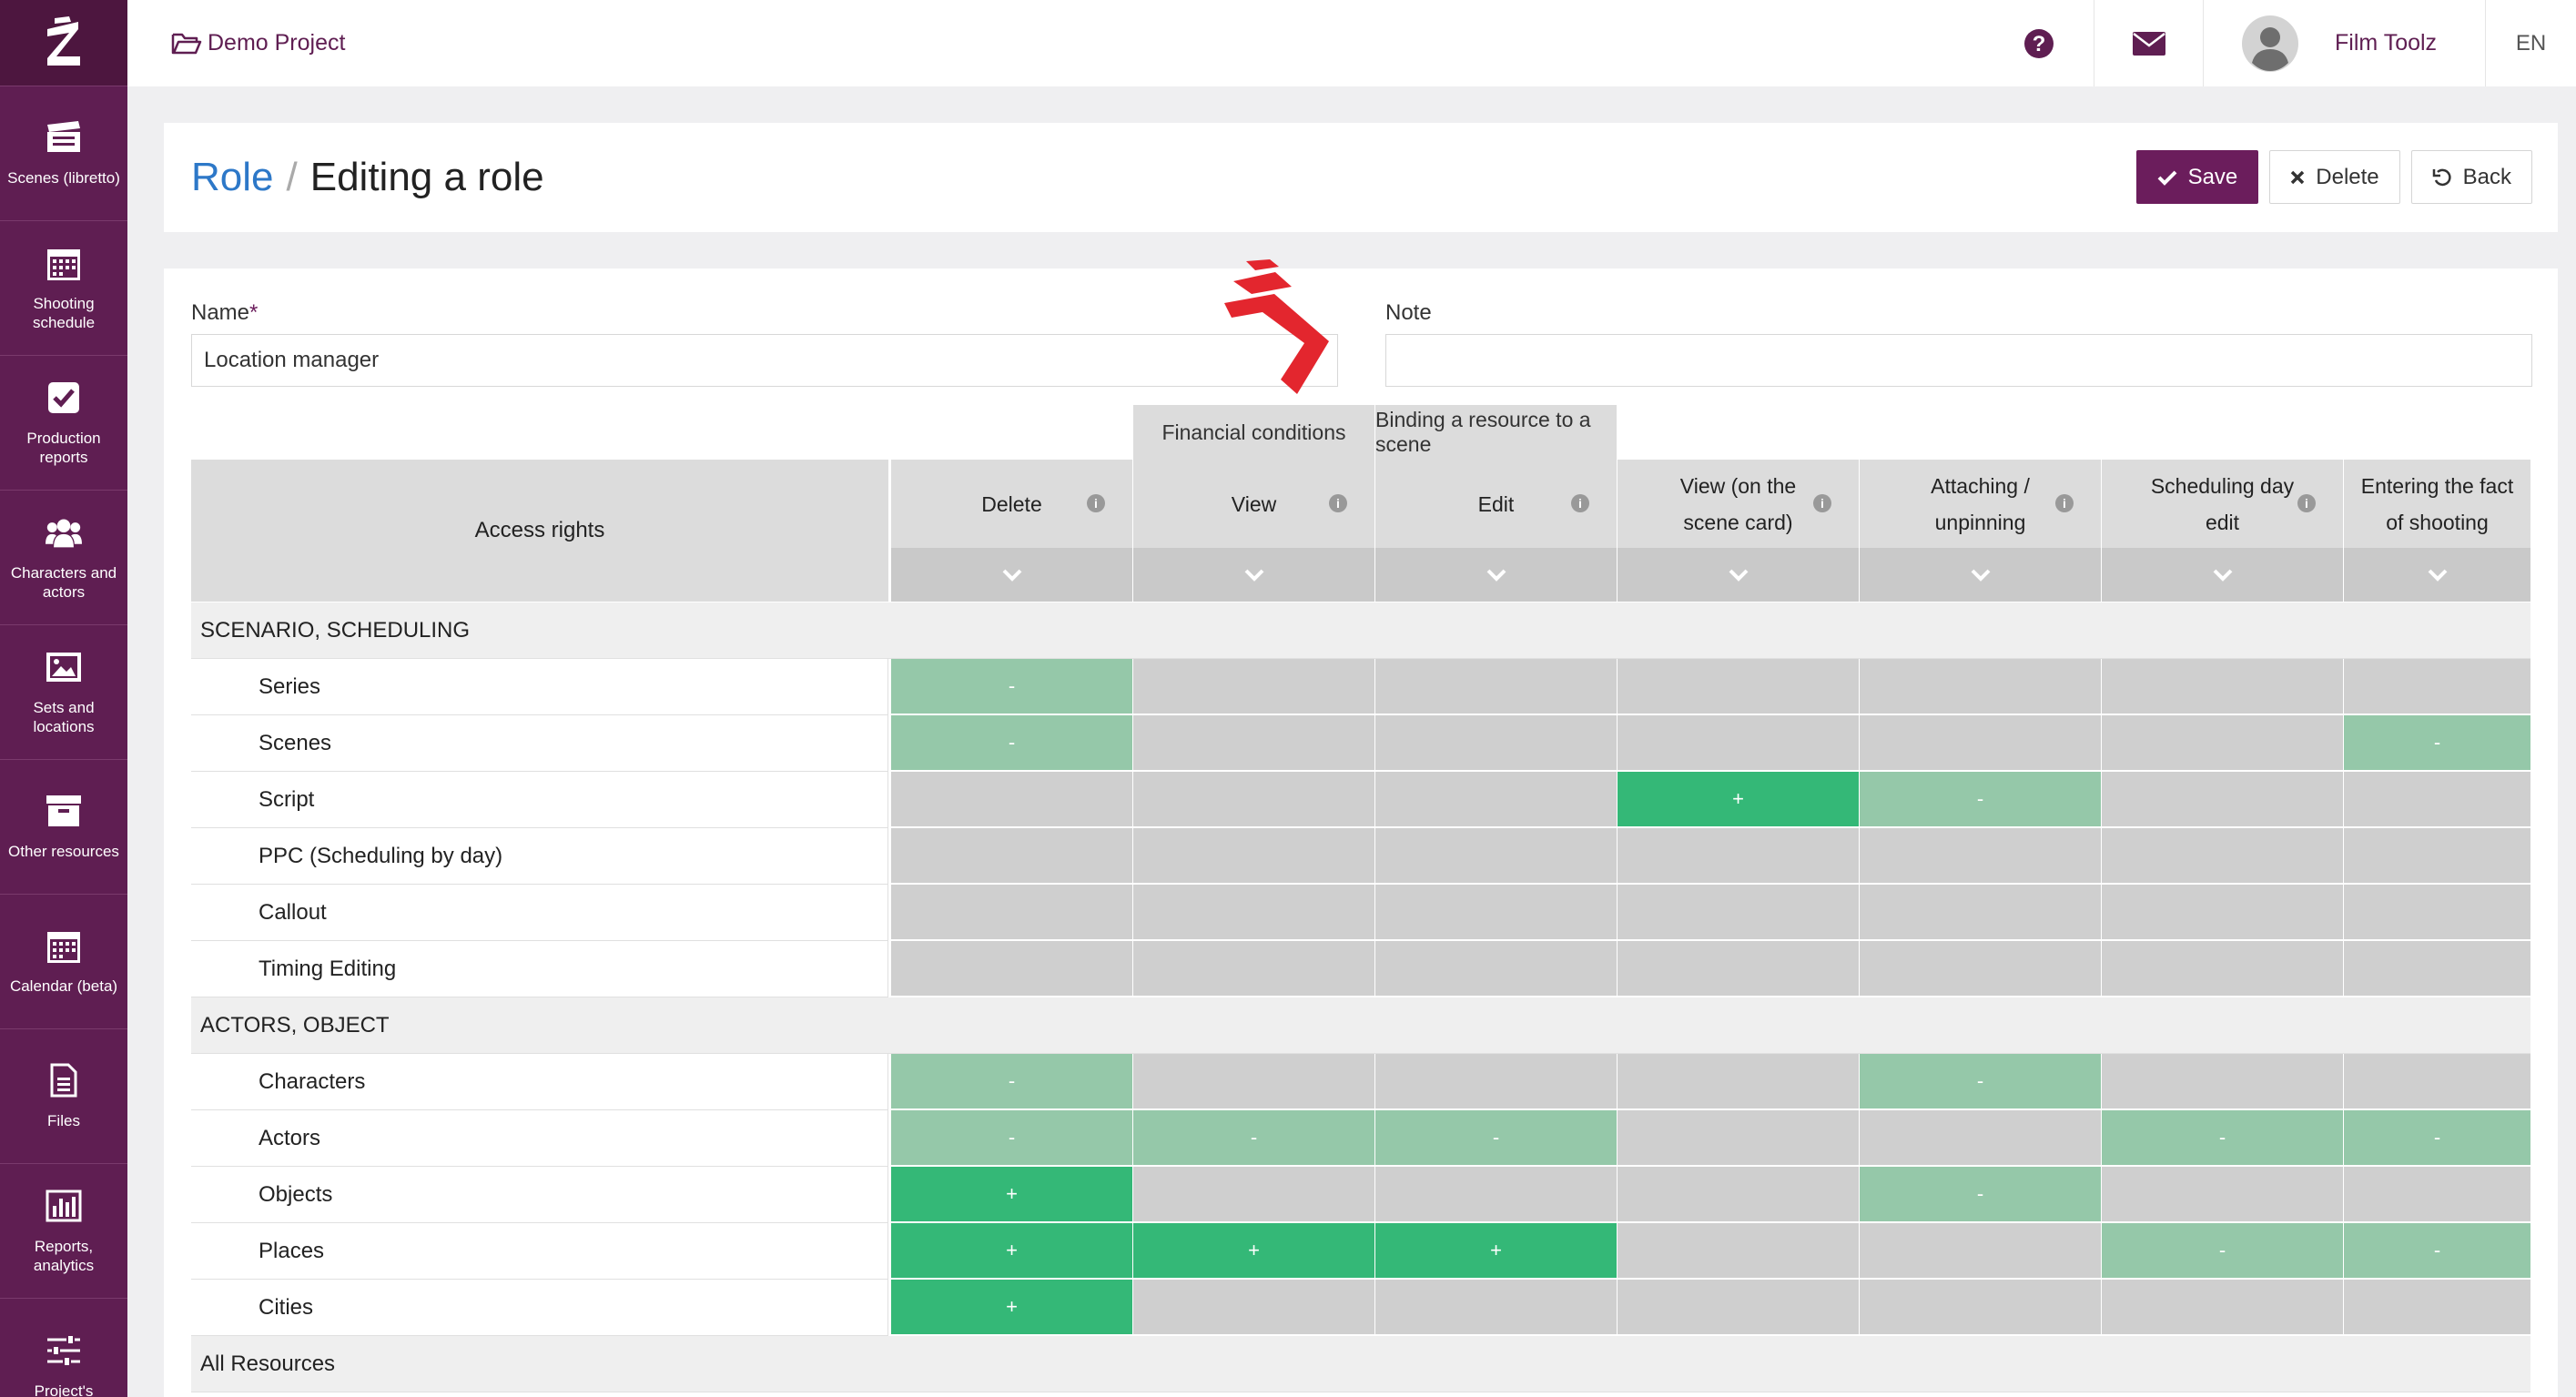  Describe the element at coordinates (63, 288) in the screenshot. I see `sidebar-item-shooting-schedule: Shooting schedule` at that location.